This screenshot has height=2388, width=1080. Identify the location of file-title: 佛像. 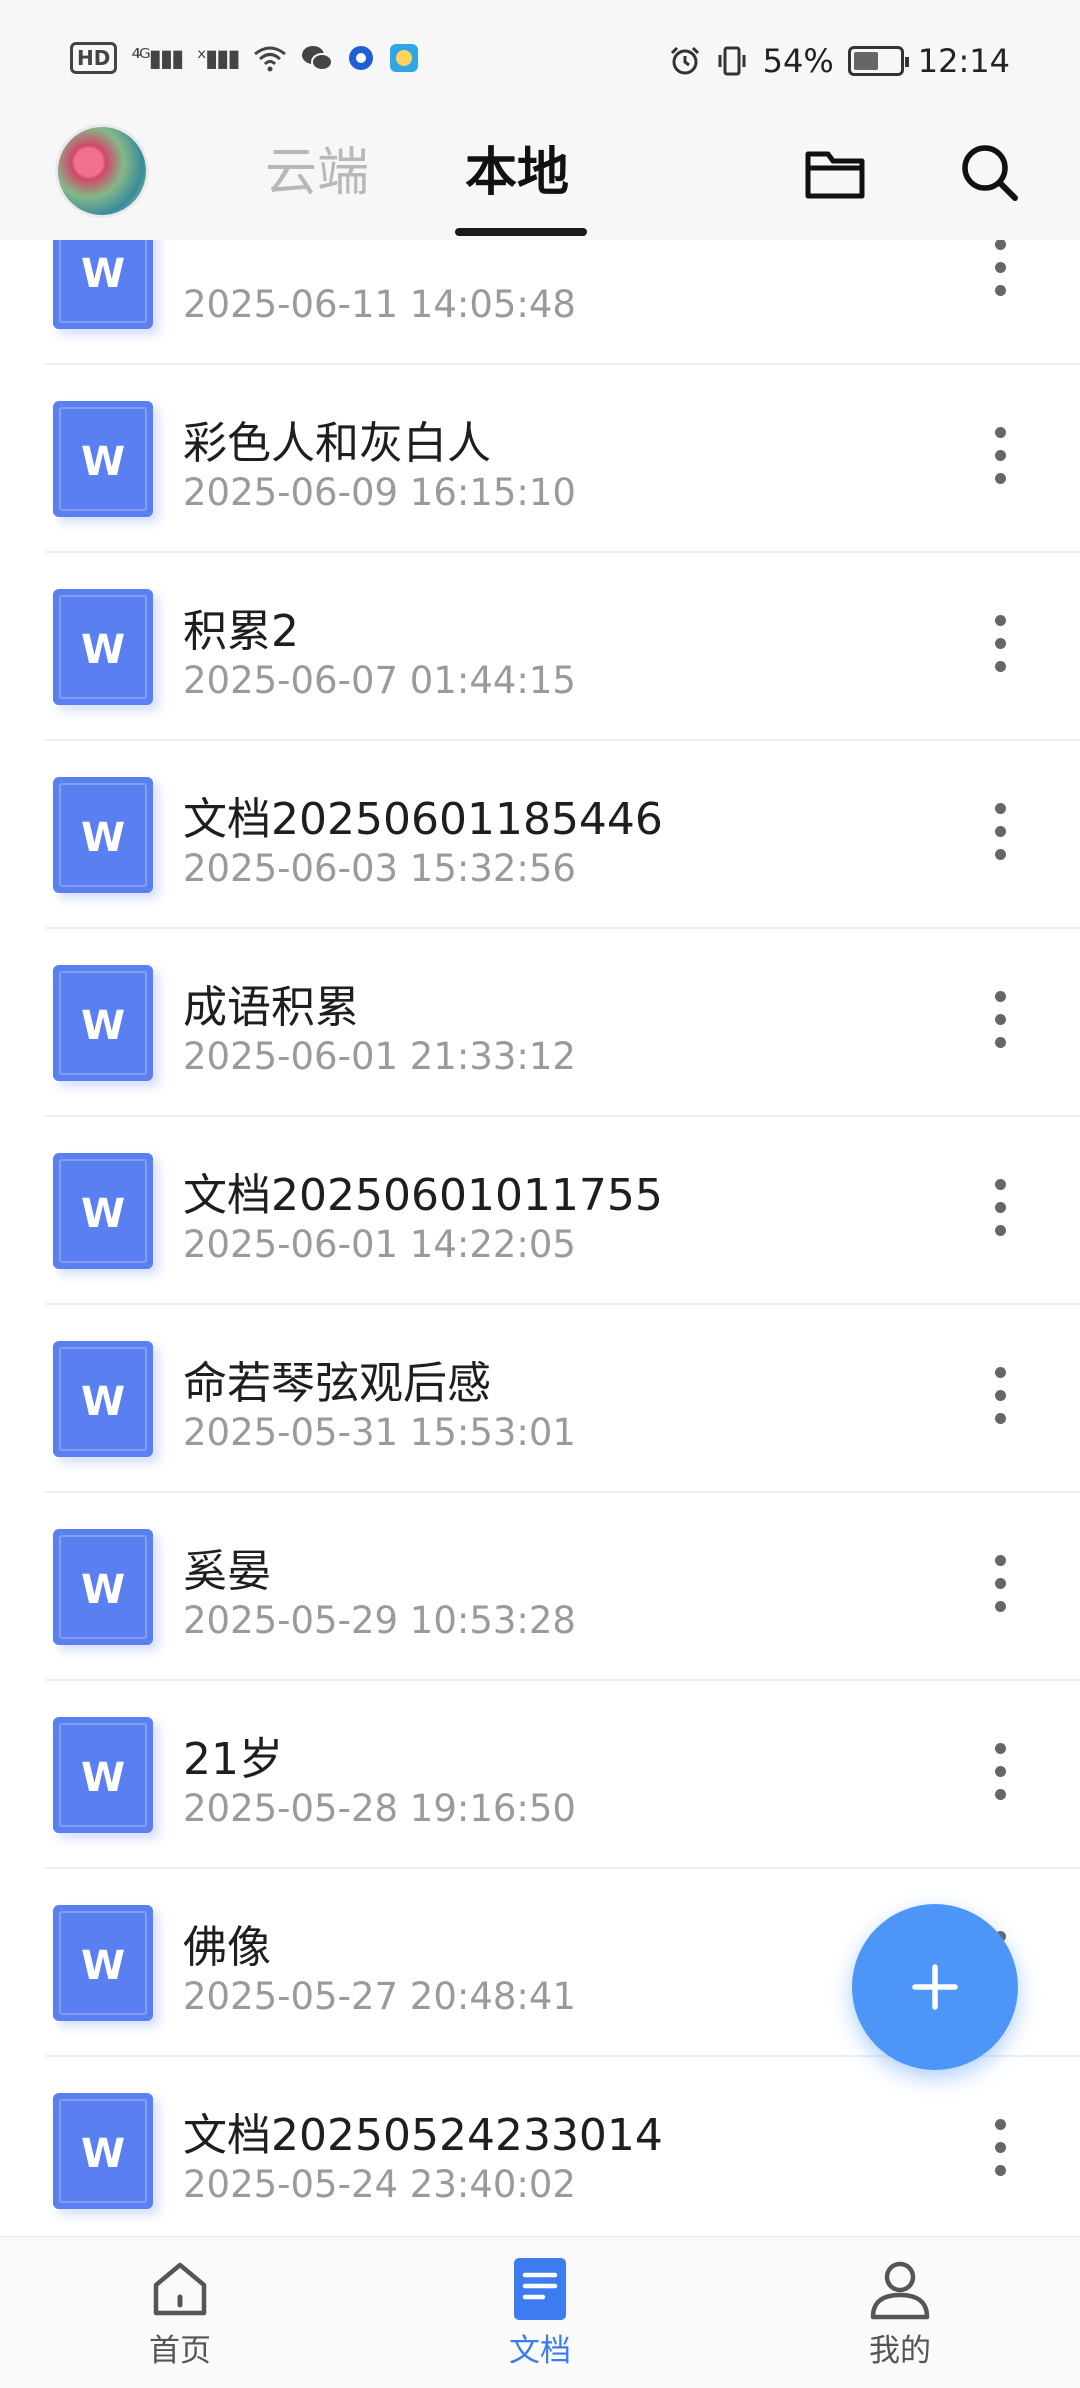
(227, 1947).